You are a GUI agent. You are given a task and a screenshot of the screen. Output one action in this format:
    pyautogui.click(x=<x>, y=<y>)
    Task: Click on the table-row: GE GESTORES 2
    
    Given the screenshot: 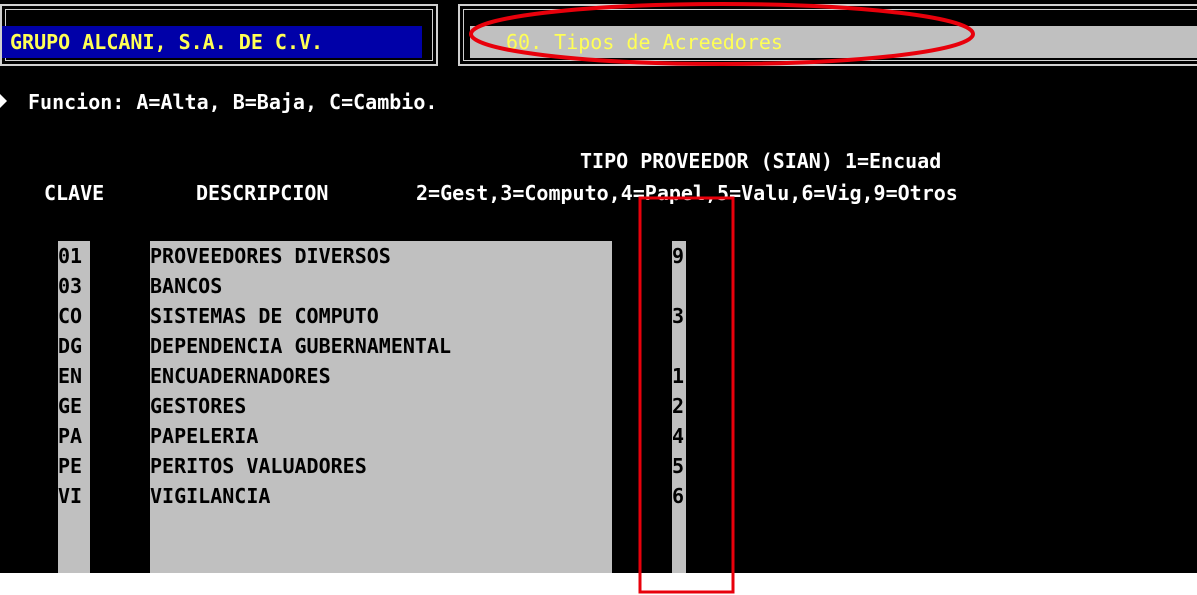 What is the action you would take?
    pyautogui.click(x=598, y=406)
    